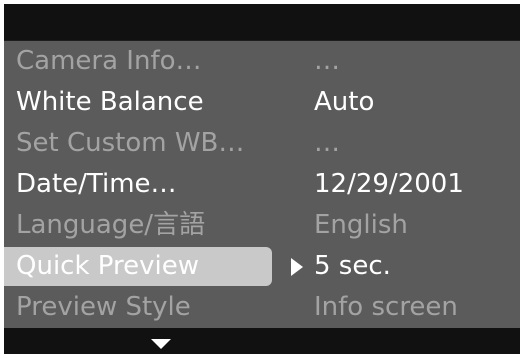 This screenshot has height=358, width=524. Describe the element at coordinates (361, 225) in the screenshot. I see `menu-item-value: English` at that location.